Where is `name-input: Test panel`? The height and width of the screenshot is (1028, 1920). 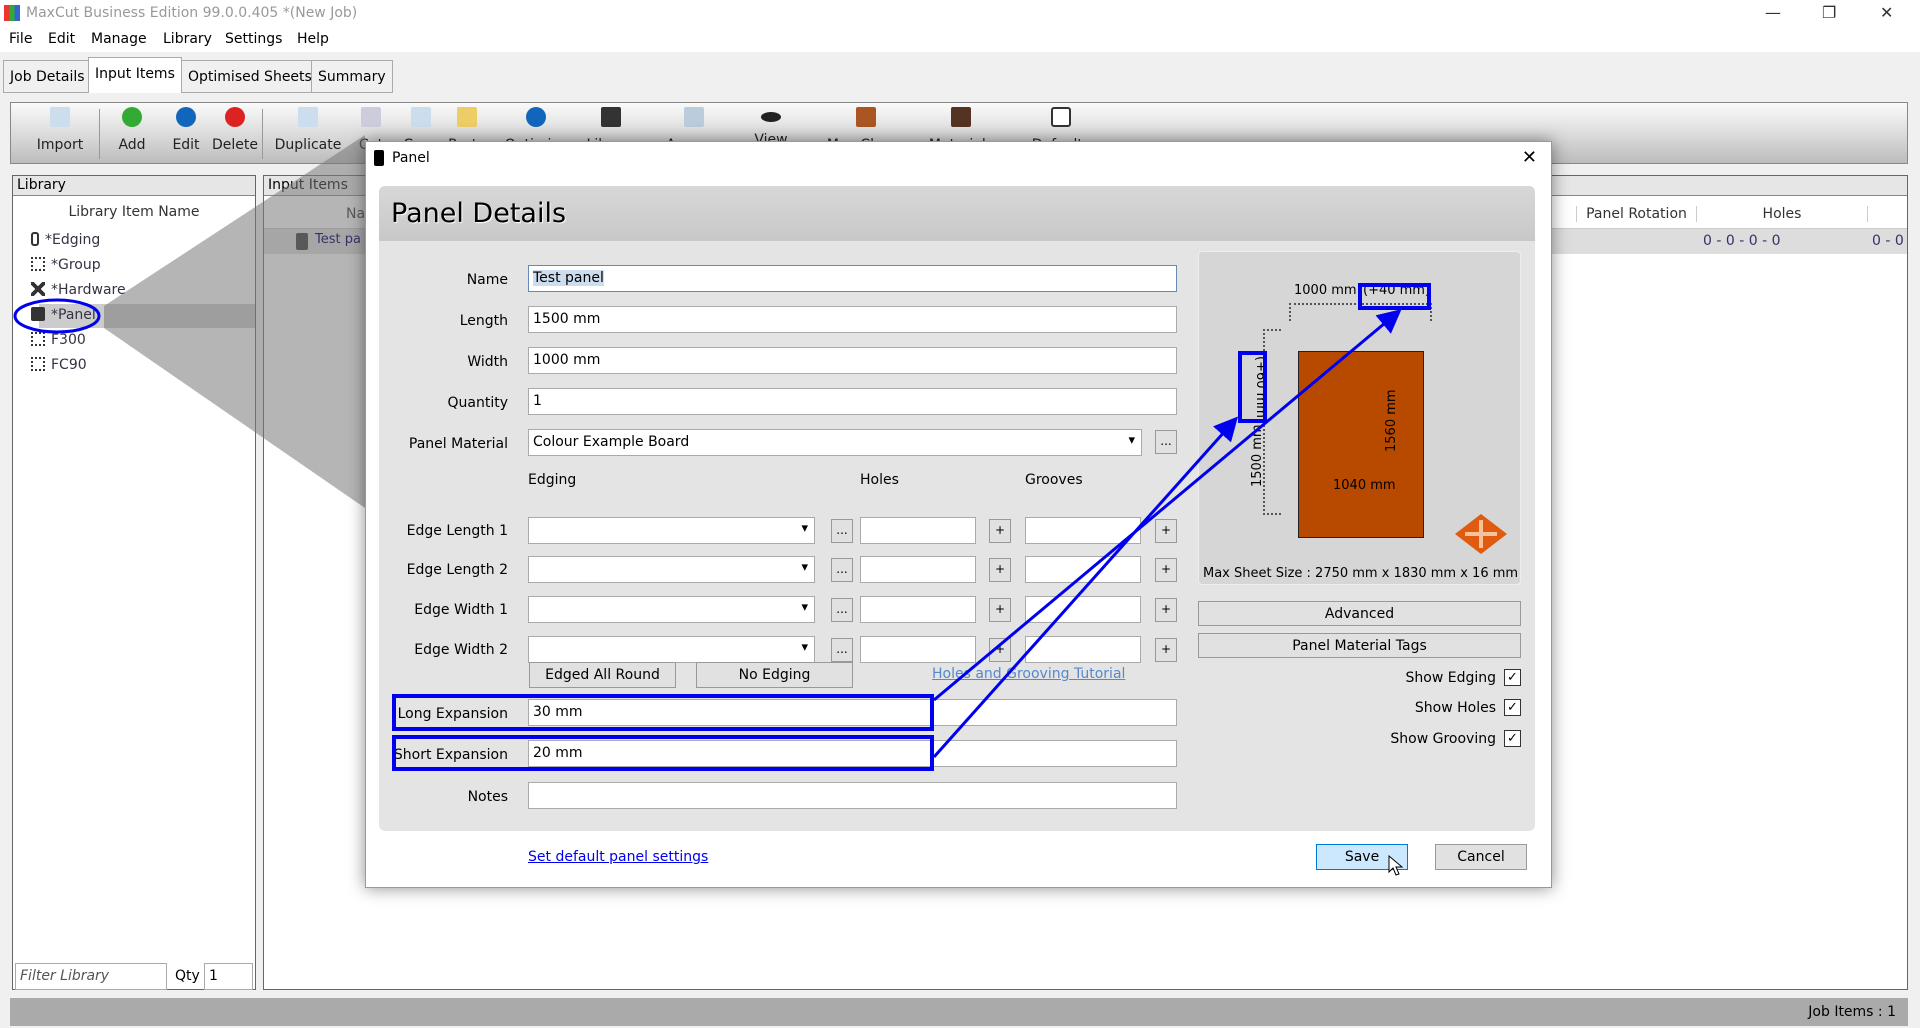 name-input: Test panel is located at coordinates (852, 278).